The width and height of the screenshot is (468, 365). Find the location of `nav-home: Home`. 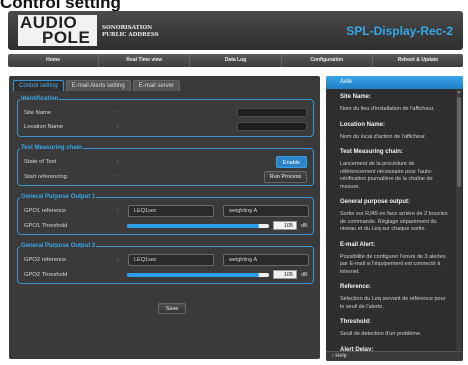

nav-home: Home is located at coordinates (54, 60).